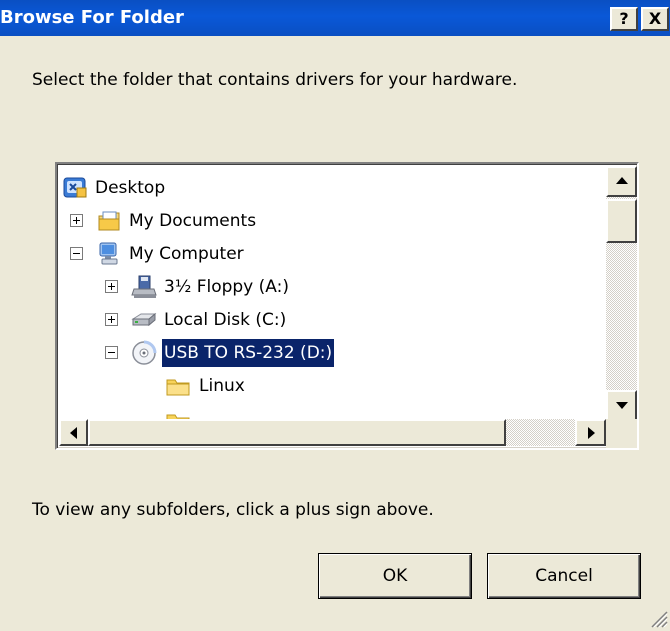 The width and height of the screenshot is (670, 631). What do you see at coordinates (144, 352) in the screenshot?
I see `cd-drive-icon` at bounding box center [144, 352].